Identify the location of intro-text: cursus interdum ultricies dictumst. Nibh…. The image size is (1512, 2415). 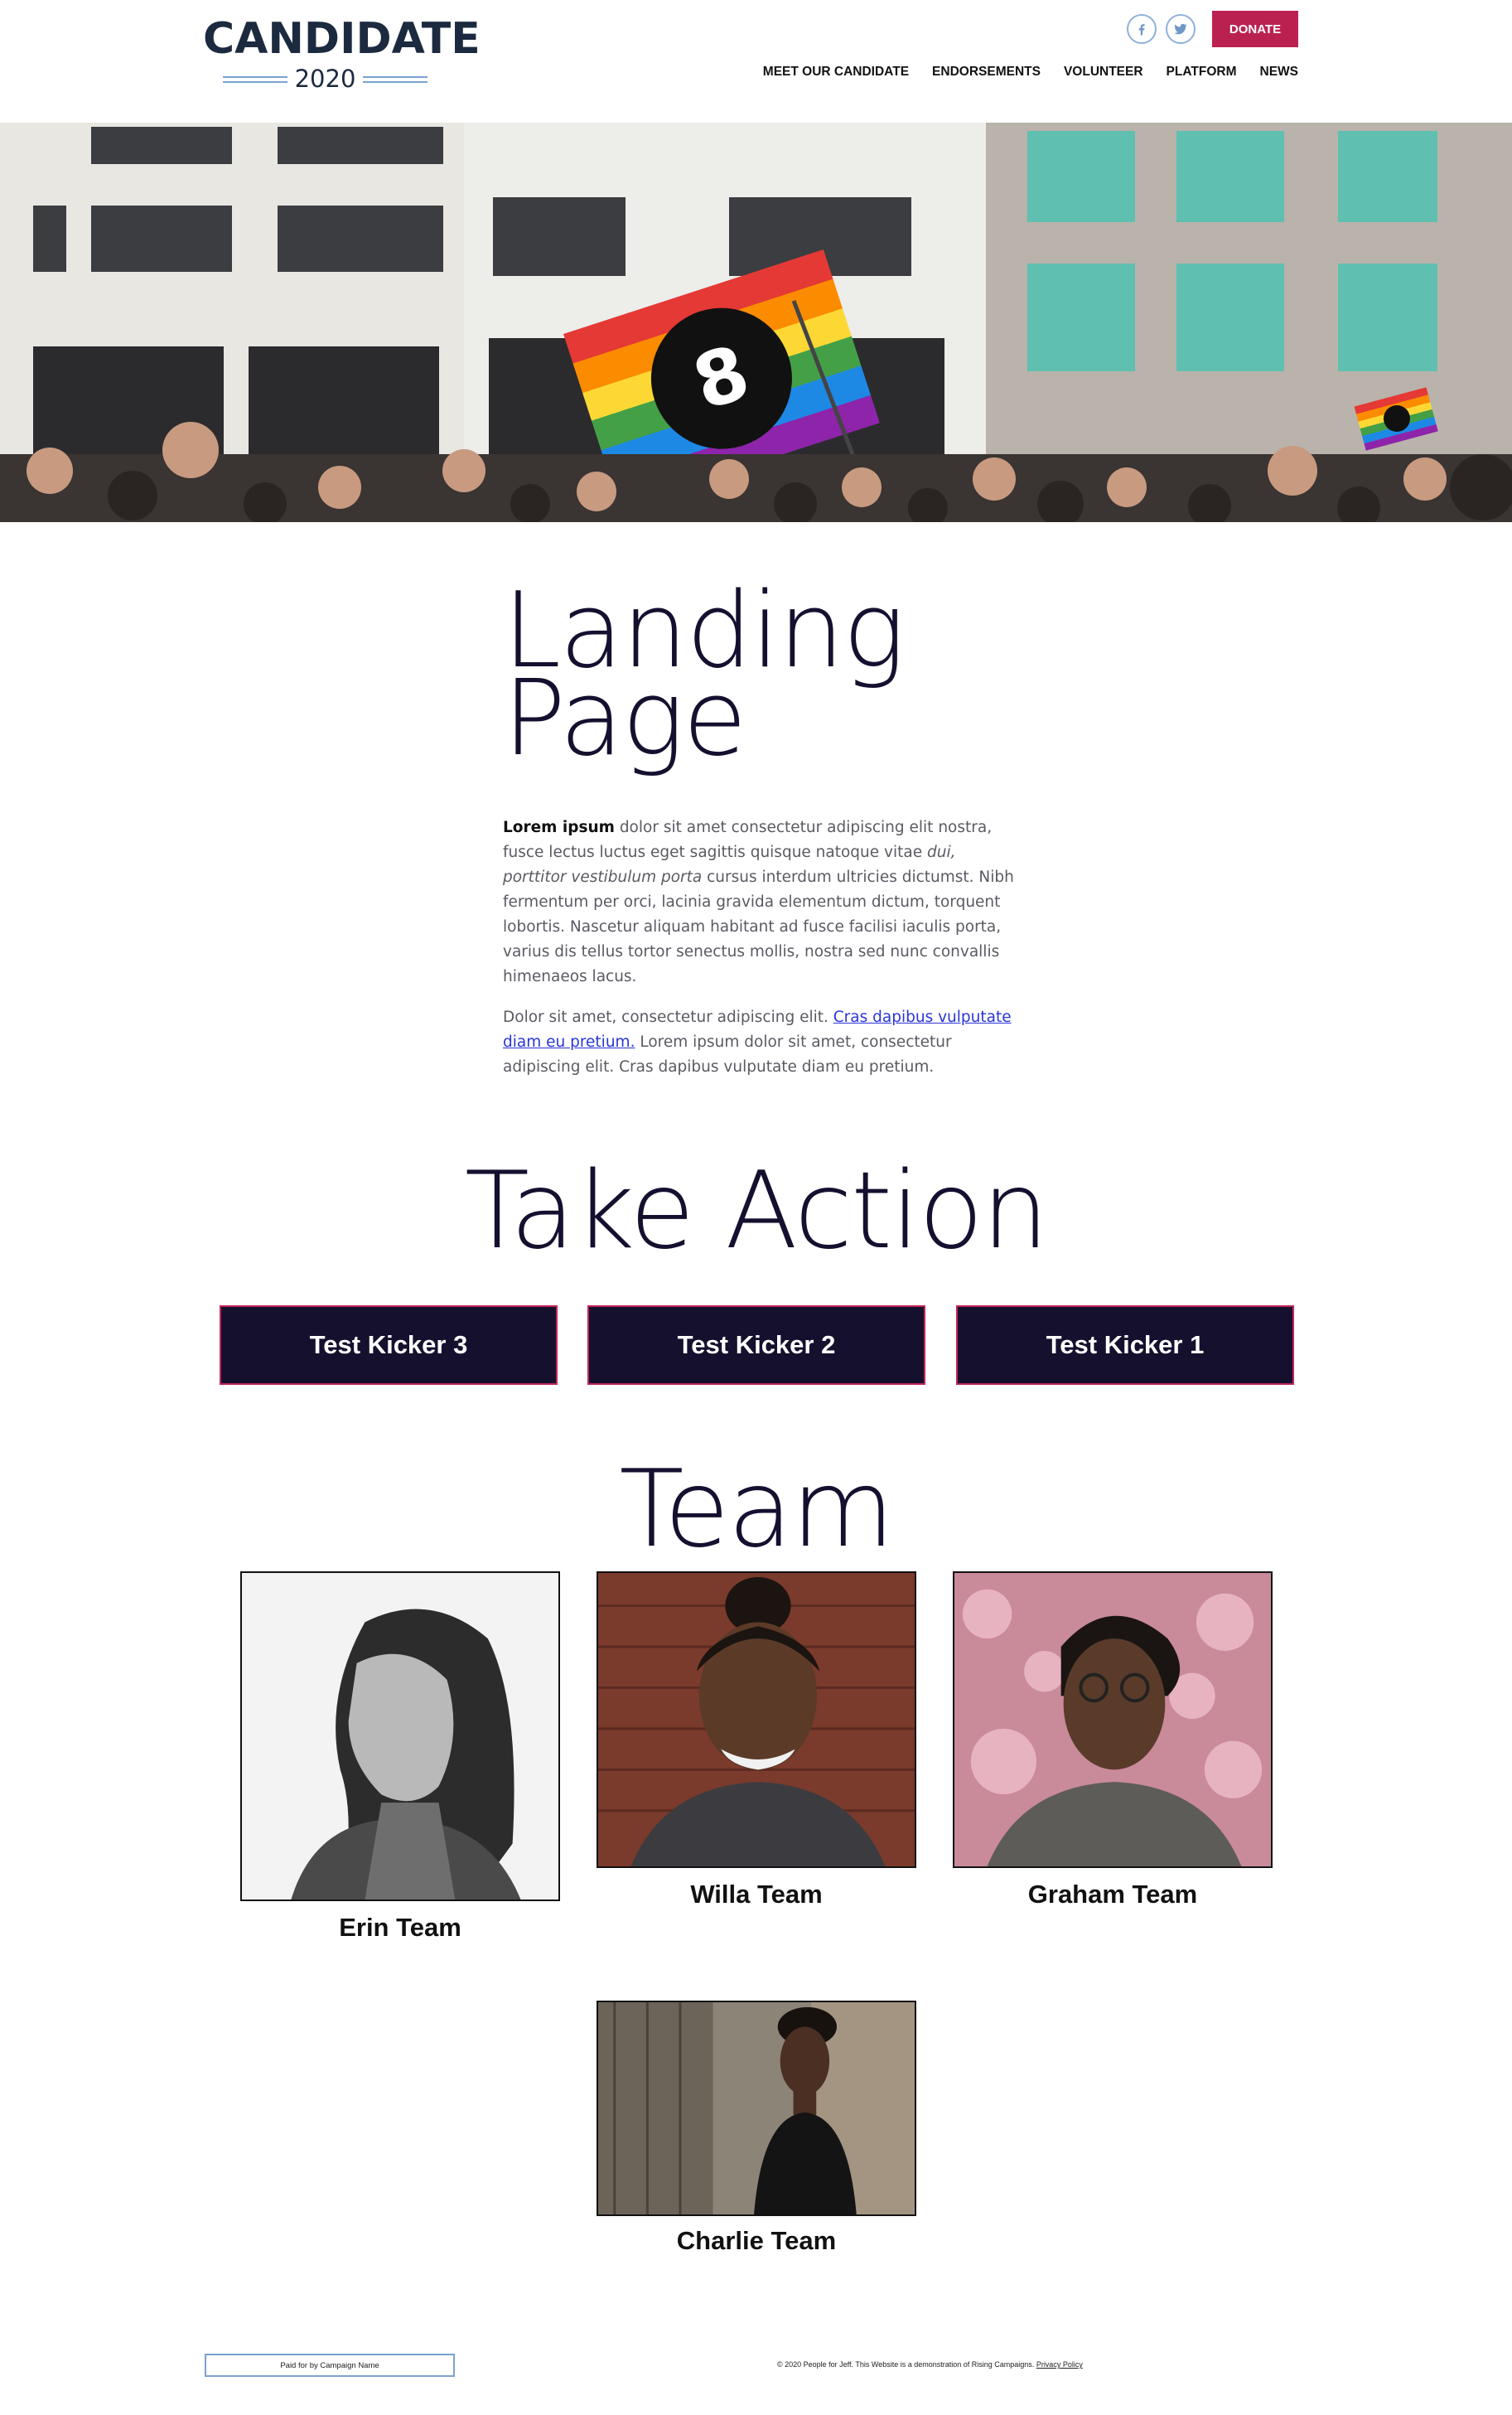
(758, 927).